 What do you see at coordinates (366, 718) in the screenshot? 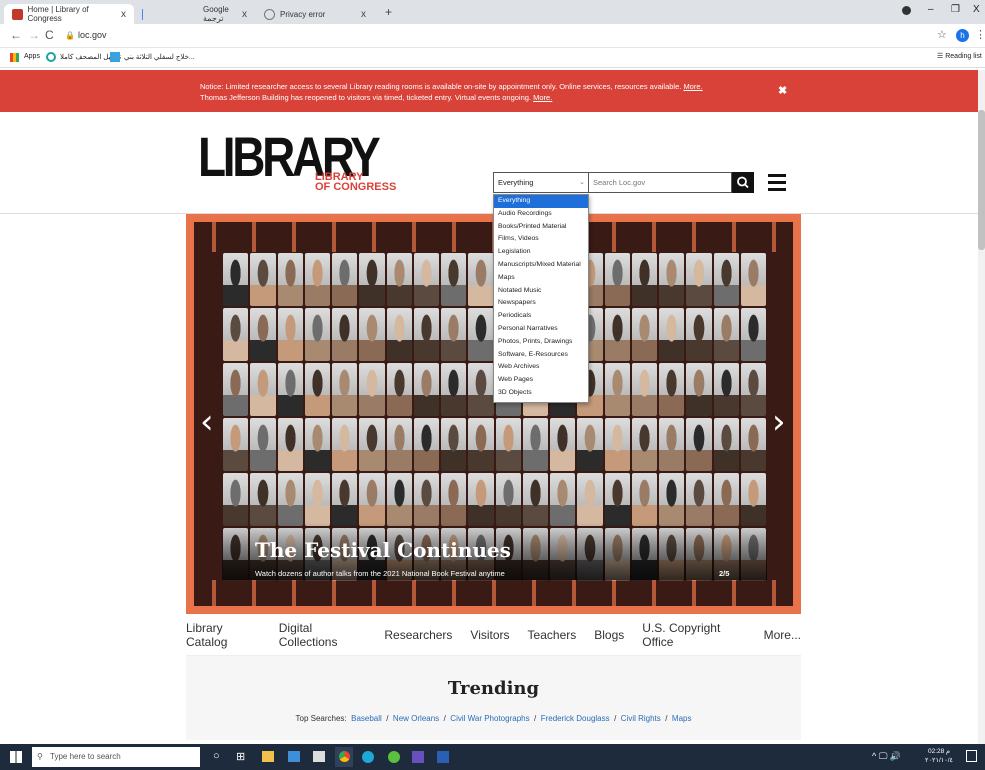
I see `trending-link: Baseball` at bounding box center [366, 718].